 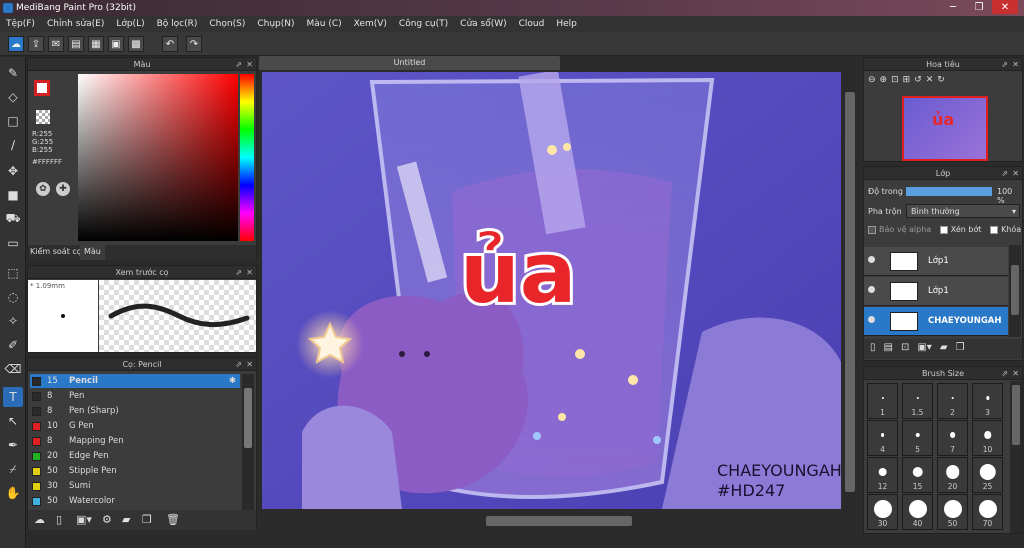 What do you see at coordinates (107, 519) in the screenshot?
I see `brush-settings-icon: ⚙` at bounding box center [107, 519].